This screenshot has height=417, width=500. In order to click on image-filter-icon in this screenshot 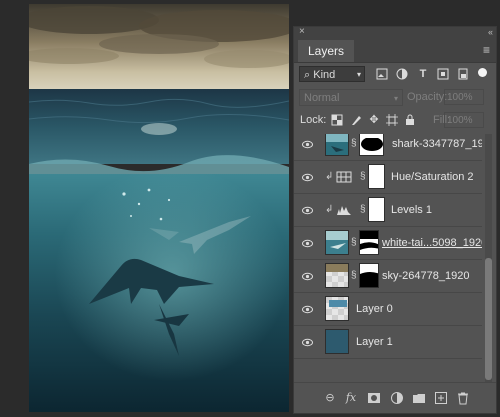, I will do `click(382, 74)`.